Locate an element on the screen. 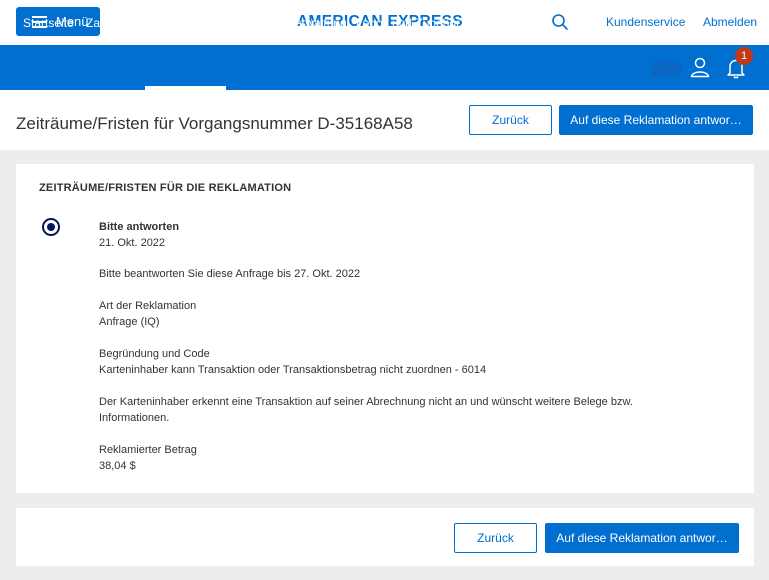 The image size is (769, 580). back-button: Zurück is located at coordinates (510, 120).